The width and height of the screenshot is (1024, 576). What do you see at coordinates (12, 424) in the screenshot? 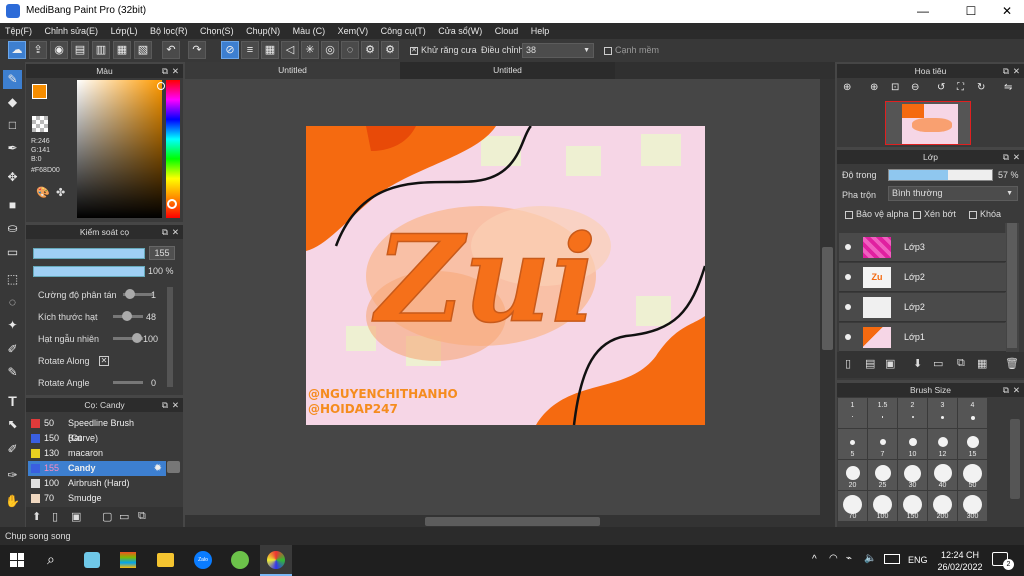
I see `operation-tool-icon: ⬉` at bounding box center [12, 424].